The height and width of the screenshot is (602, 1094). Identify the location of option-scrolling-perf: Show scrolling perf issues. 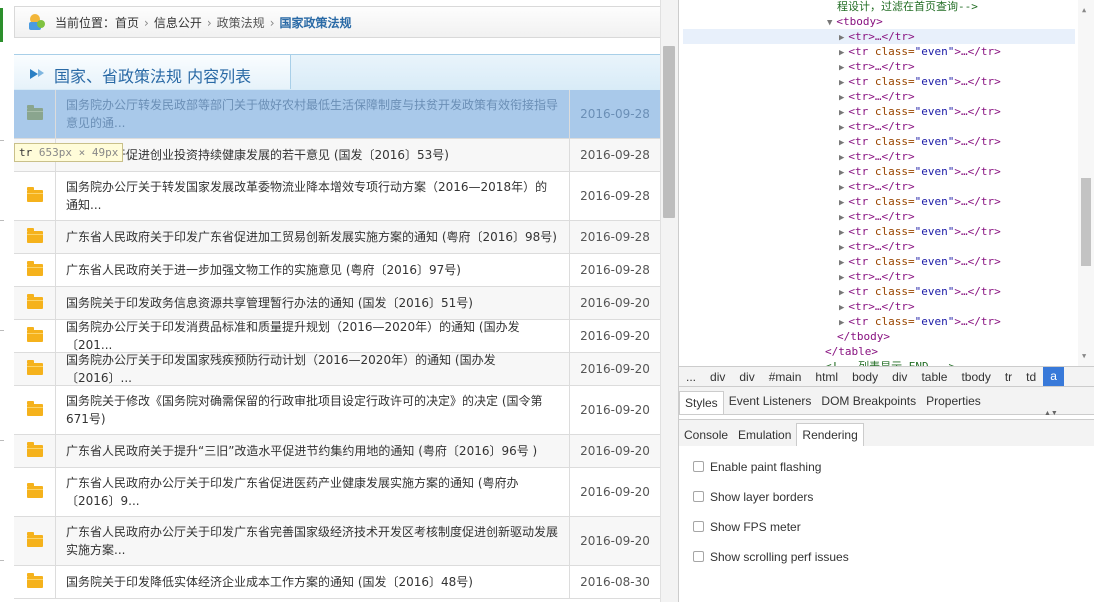
(771, 557).